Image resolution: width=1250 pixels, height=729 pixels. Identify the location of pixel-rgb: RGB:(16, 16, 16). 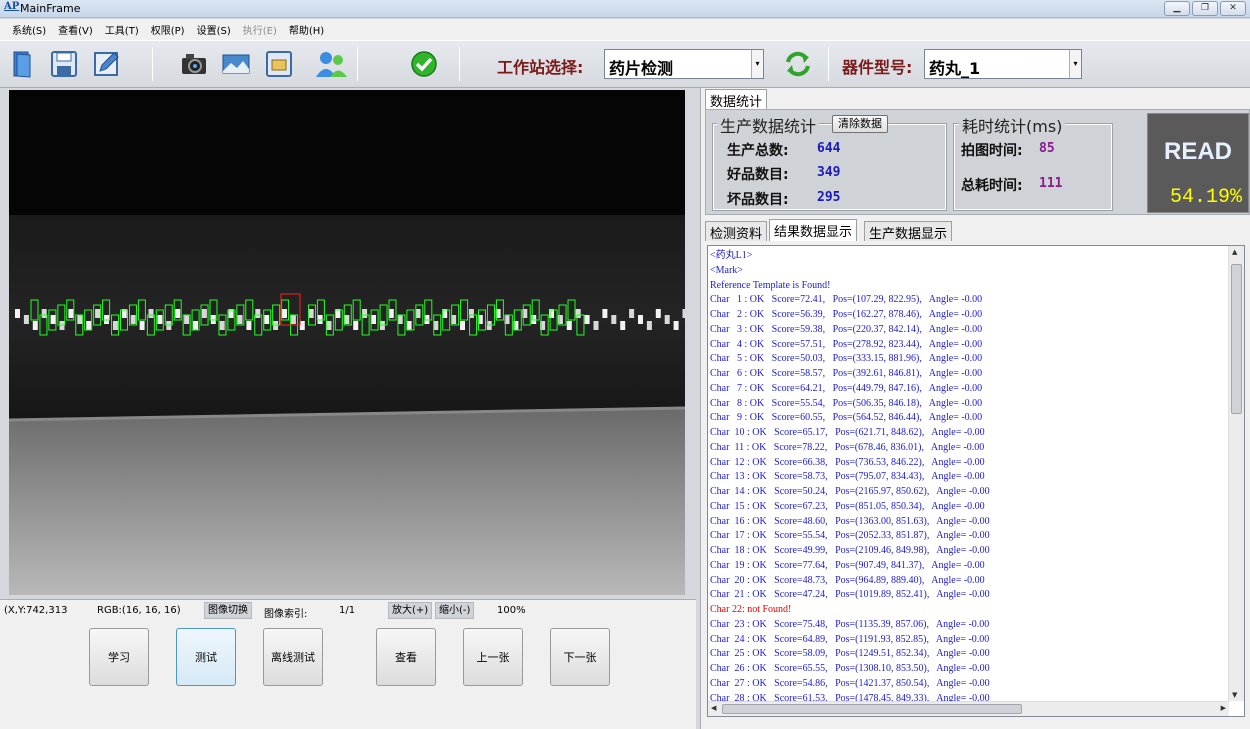
(139, 610).